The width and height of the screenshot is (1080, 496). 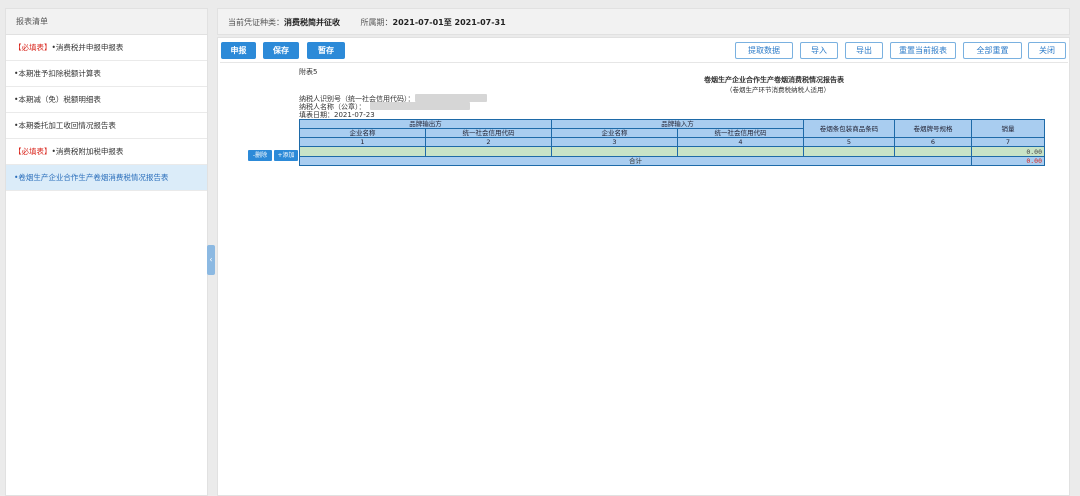 I want to click on voucher-type-value: 消费税简并征收, so click(x=312, y=22).